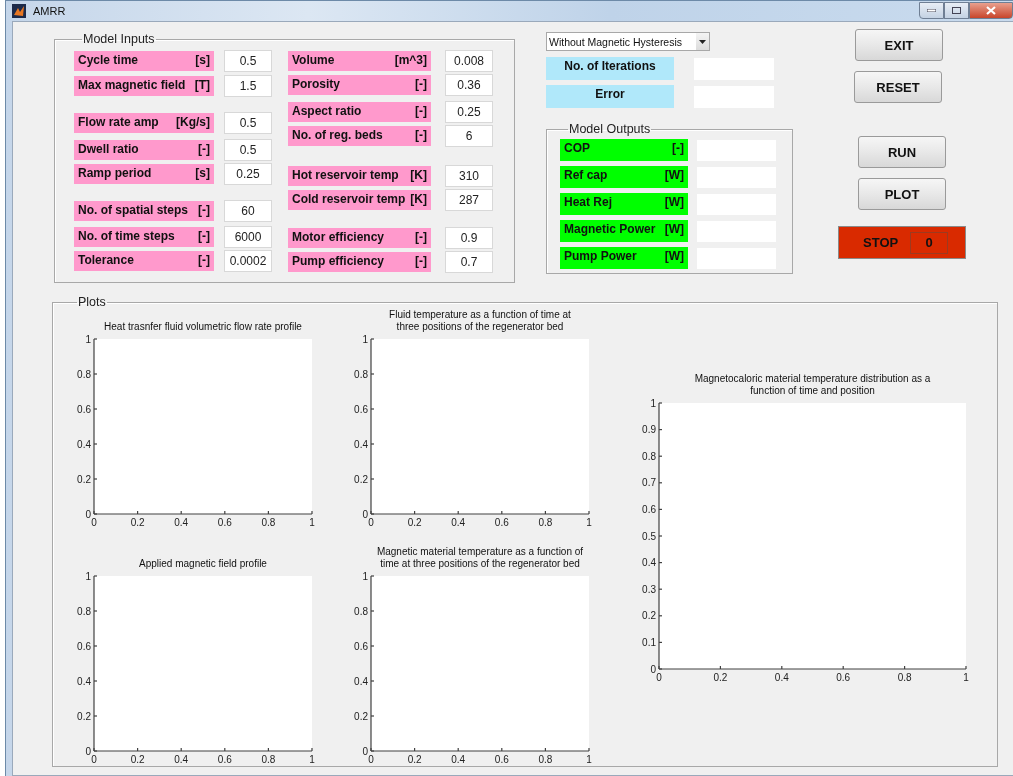 The width and height of the screenshot is (1013, 776). What do you see at coordinates (469, 238) in the screenshot?
I see `input-field: 0.9` at bounding box center [469, 238].